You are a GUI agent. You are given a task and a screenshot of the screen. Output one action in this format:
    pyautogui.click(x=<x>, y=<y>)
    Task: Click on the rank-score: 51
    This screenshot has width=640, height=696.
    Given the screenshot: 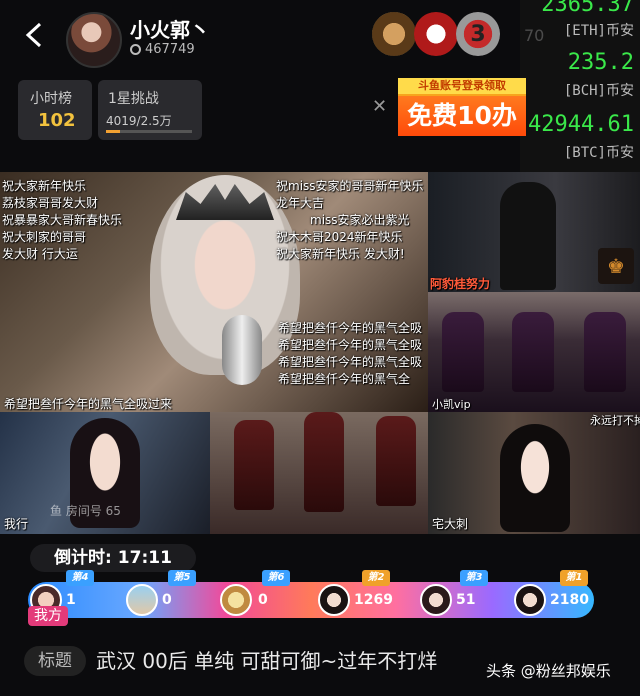 What is the action you would take?
    pyautogui.click(x=466, y=600)
    